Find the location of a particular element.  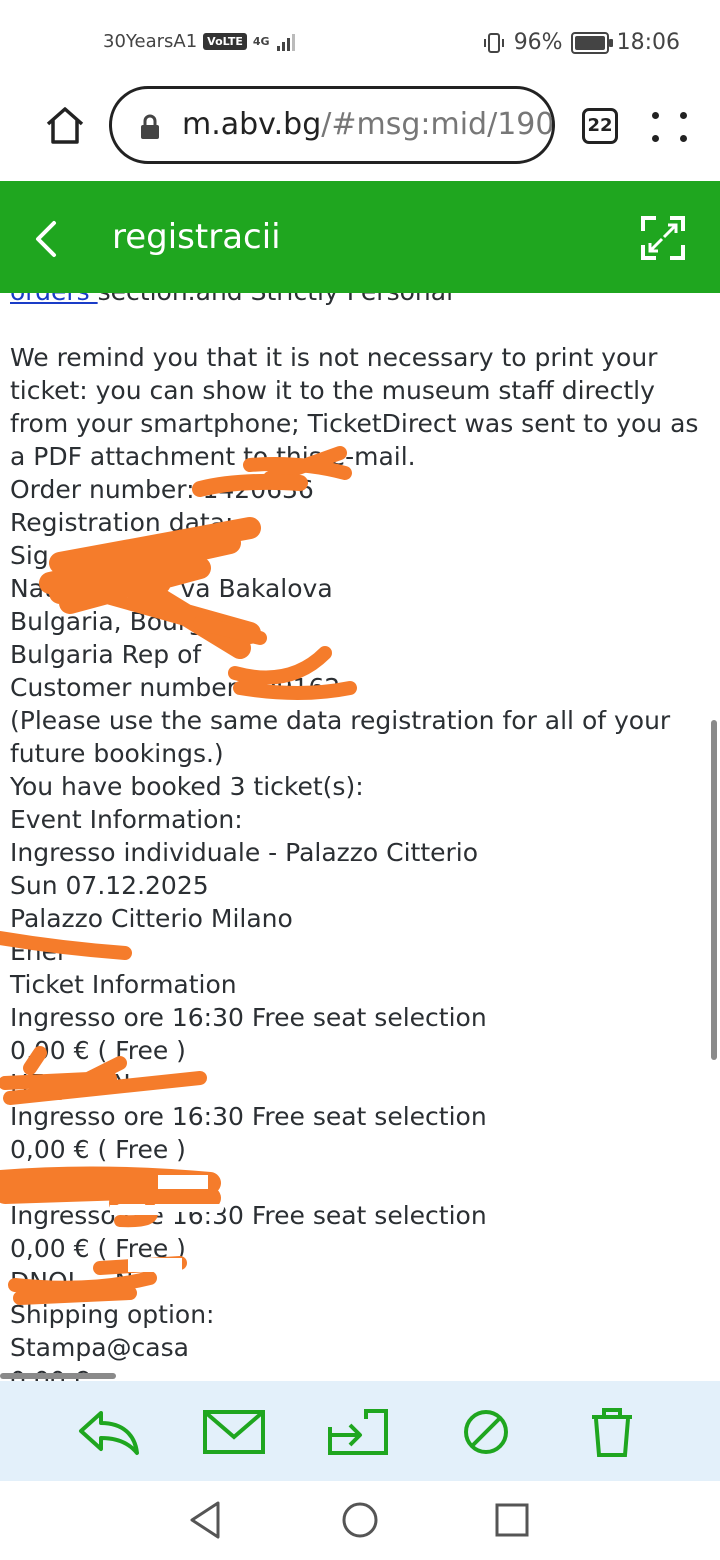

customer-country: Bulgaria Rep of is located at coordinates (106, 654).